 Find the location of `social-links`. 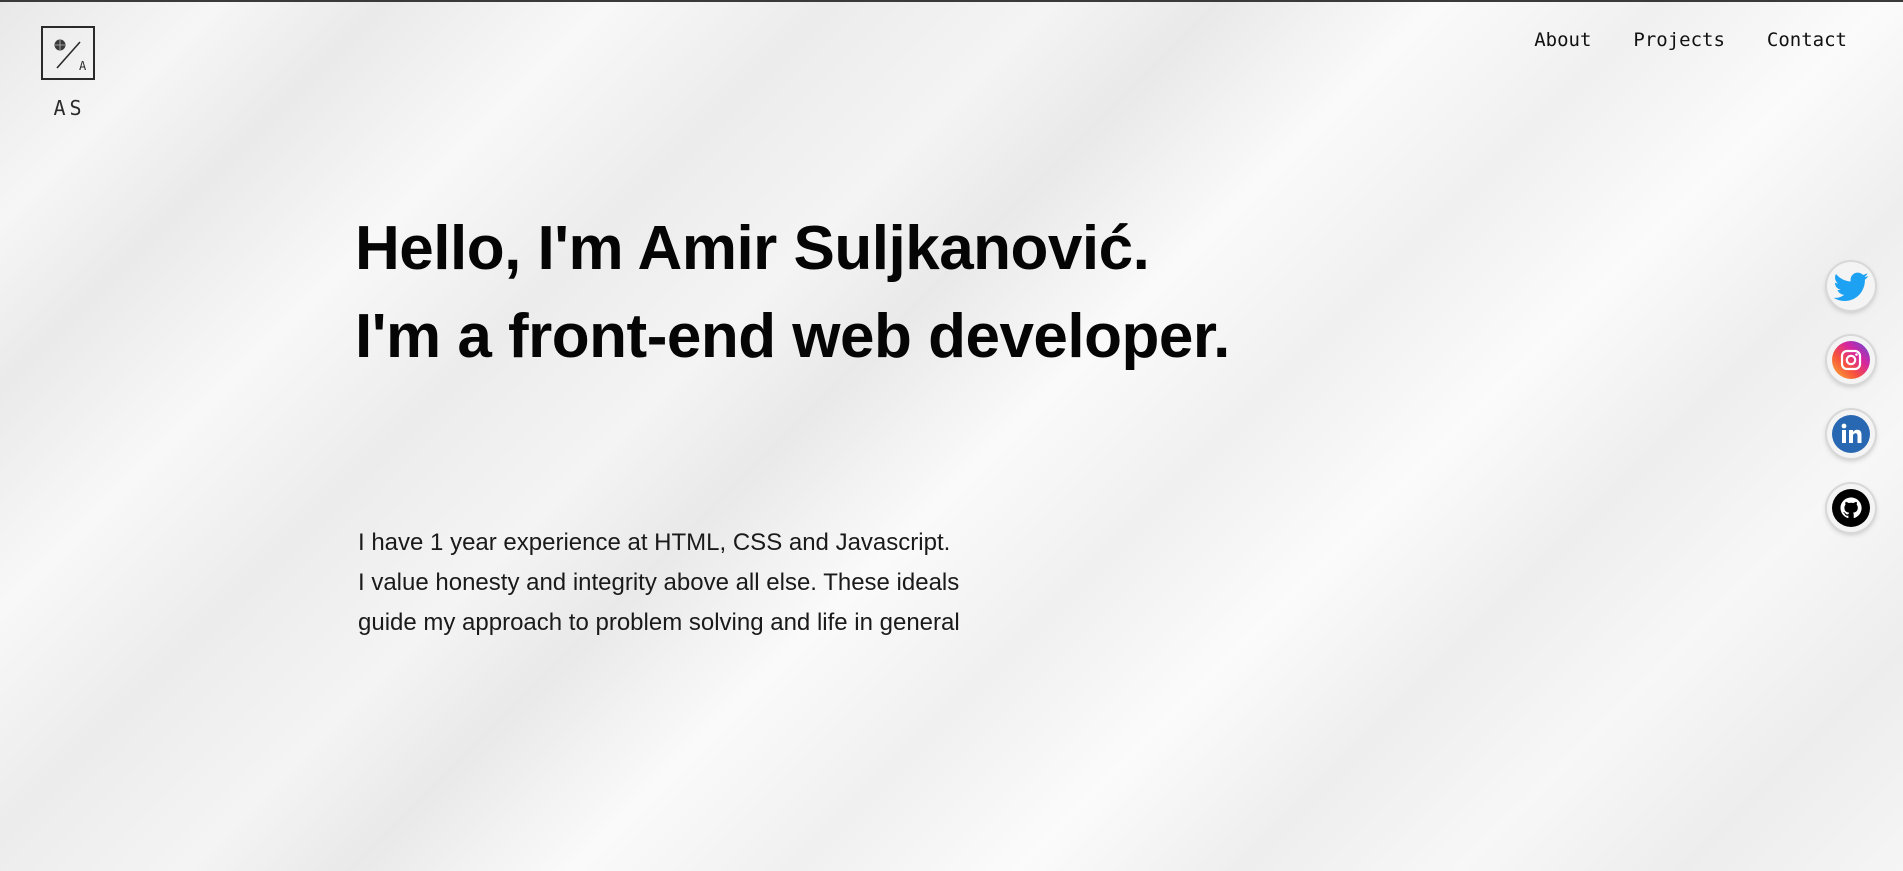

social-links is located at coordinates (1851, 397).